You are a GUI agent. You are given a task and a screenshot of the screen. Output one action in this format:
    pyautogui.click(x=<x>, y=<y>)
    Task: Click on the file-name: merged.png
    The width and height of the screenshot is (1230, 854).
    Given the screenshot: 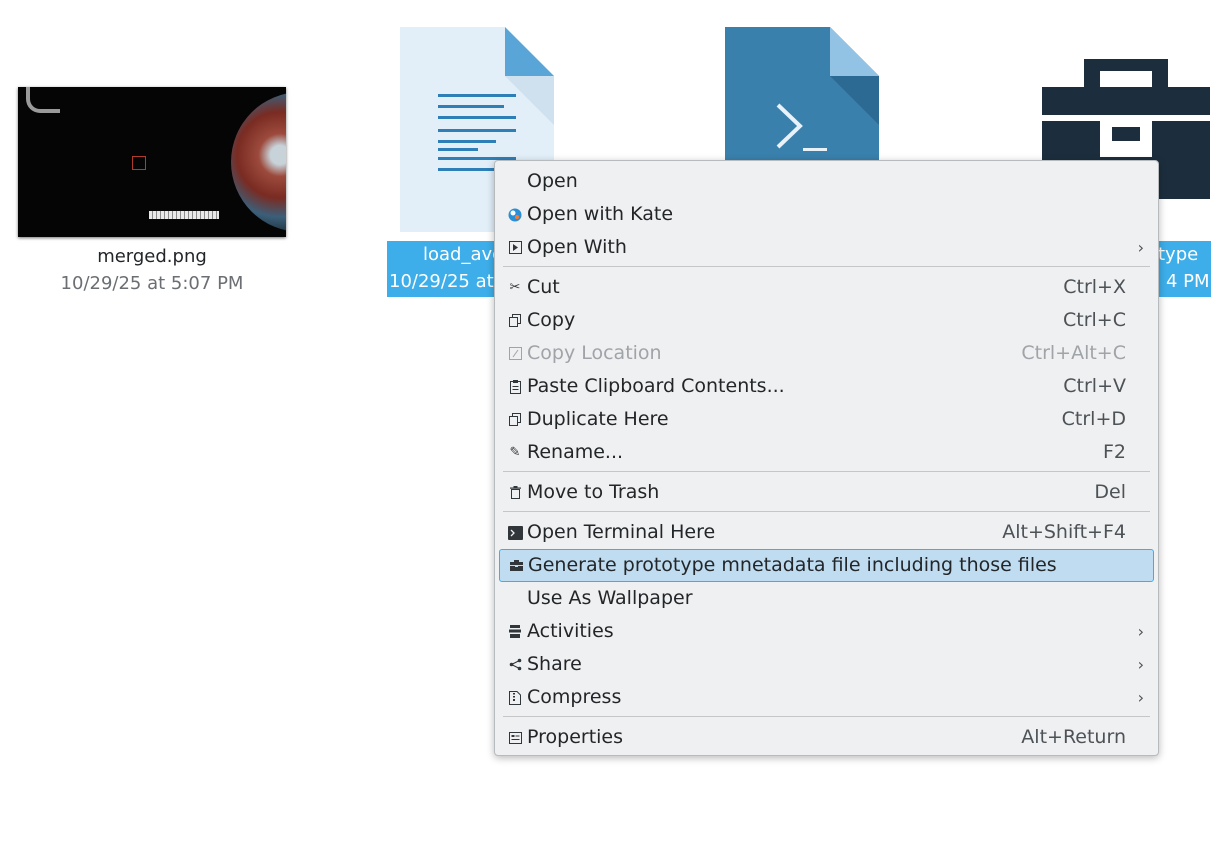 What is the action you would take?
    pyautogui.click(x=152, y=256)
    